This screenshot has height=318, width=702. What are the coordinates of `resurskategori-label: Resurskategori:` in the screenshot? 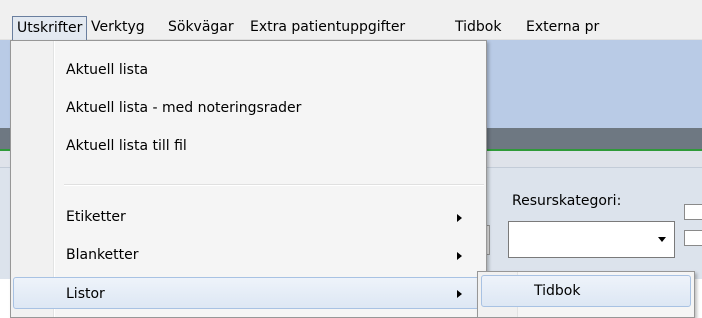 It's located at (567, 201).